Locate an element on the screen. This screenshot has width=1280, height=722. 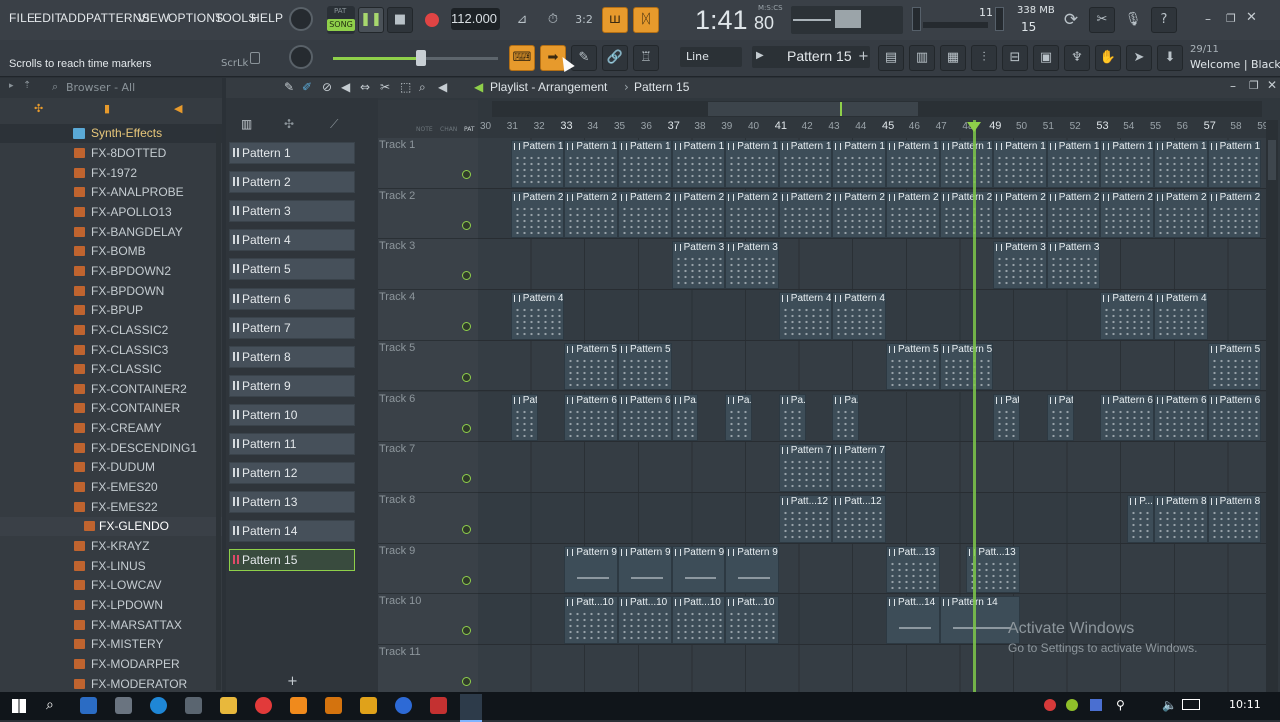
pattern-picker-item: Pattern 2 is located at coordinates (292, 182).